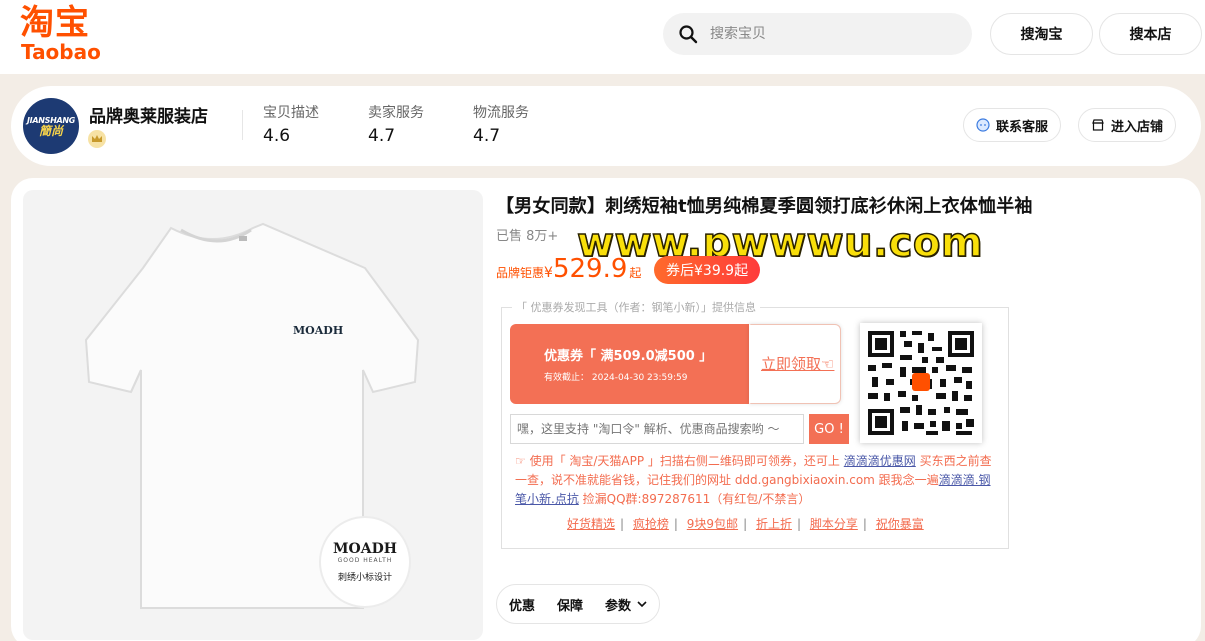  I want to click on search-icon, so click(688, 34).